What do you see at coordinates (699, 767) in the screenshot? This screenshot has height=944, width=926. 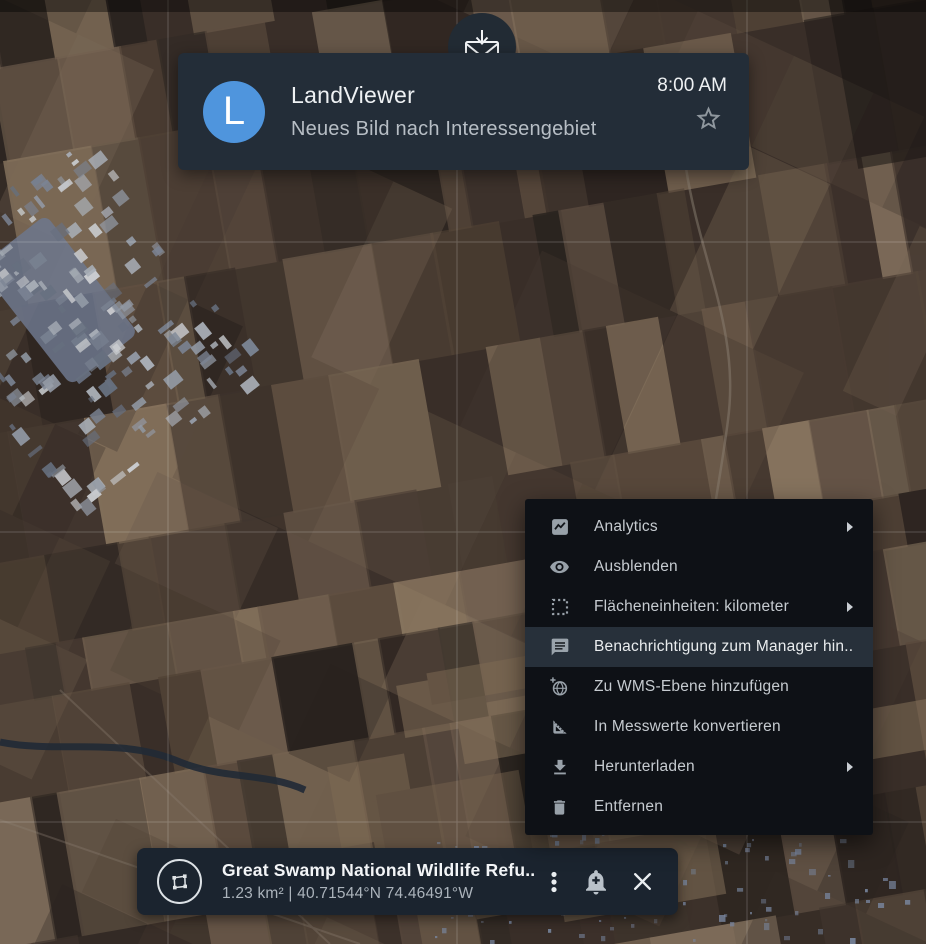 I see `menu-item-herunterladen: Herunterladen` at bounding box center [699, 767].